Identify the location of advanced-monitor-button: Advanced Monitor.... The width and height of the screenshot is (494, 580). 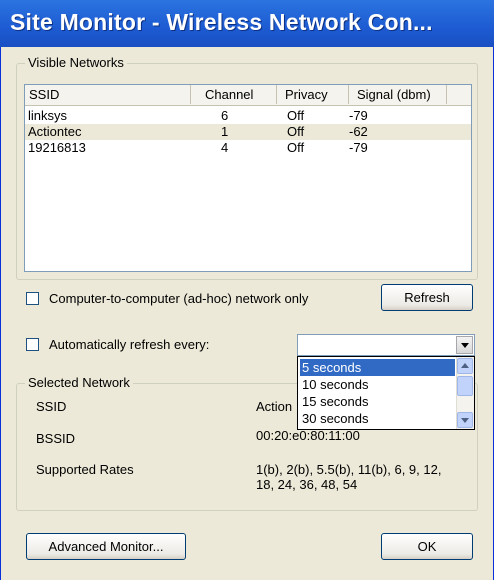
(106, 546).